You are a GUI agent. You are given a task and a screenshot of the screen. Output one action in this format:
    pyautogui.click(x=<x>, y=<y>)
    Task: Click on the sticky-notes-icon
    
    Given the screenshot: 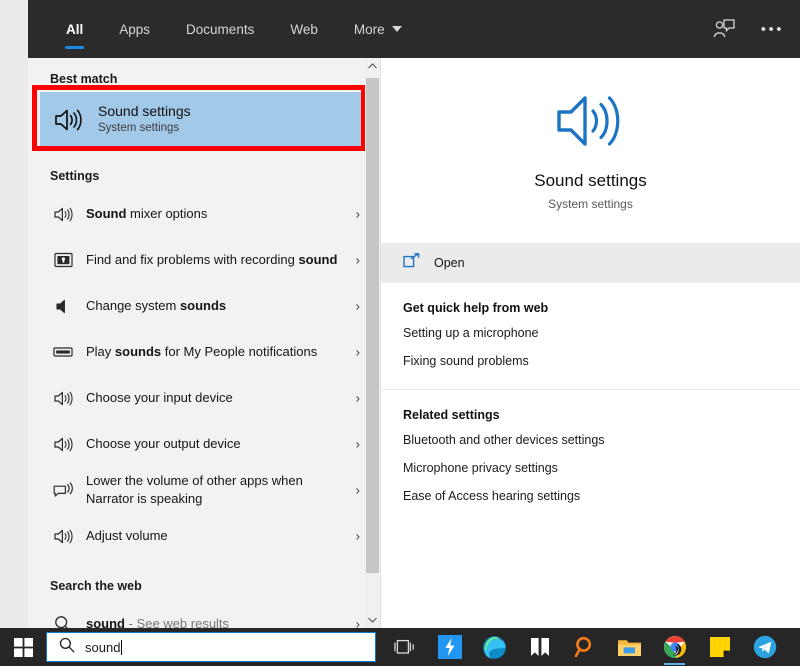 What is the action you would take?
    pyautogui.click(x=719, y=647)
    